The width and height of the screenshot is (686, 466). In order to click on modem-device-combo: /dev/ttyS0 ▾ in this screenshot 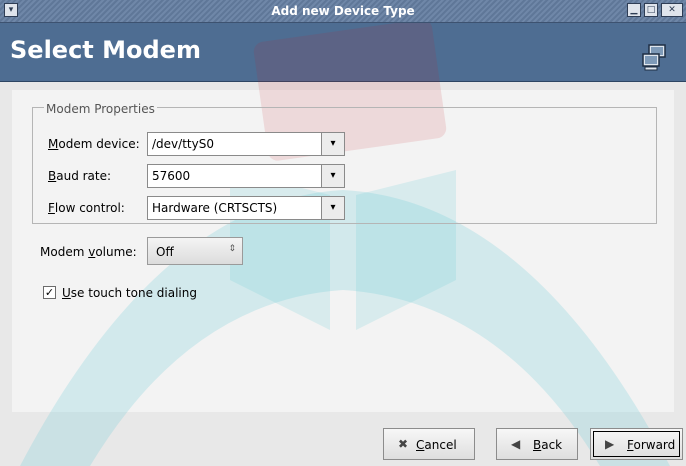, I will do `click(246, 144)`.